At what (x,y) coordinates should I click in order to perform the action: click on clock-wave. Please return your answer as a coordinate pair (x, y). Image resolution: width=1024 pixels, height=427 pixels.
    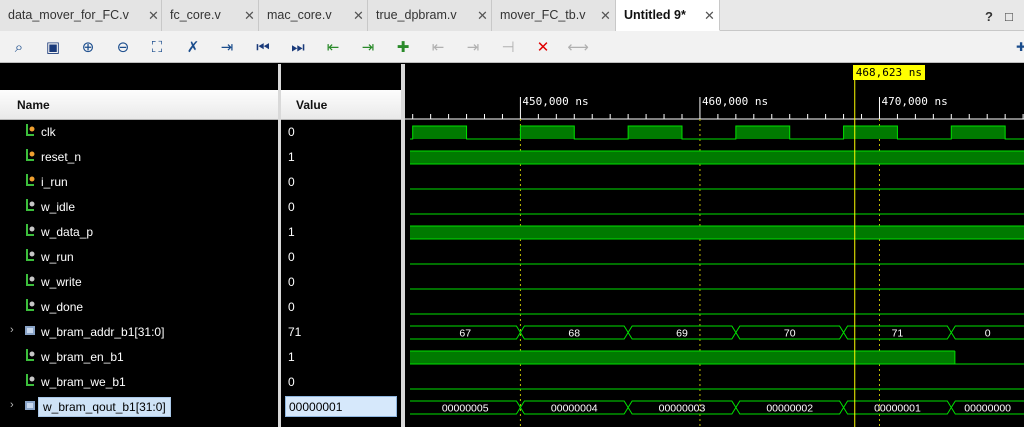
    Looking at the image, I should click on (717, 132).